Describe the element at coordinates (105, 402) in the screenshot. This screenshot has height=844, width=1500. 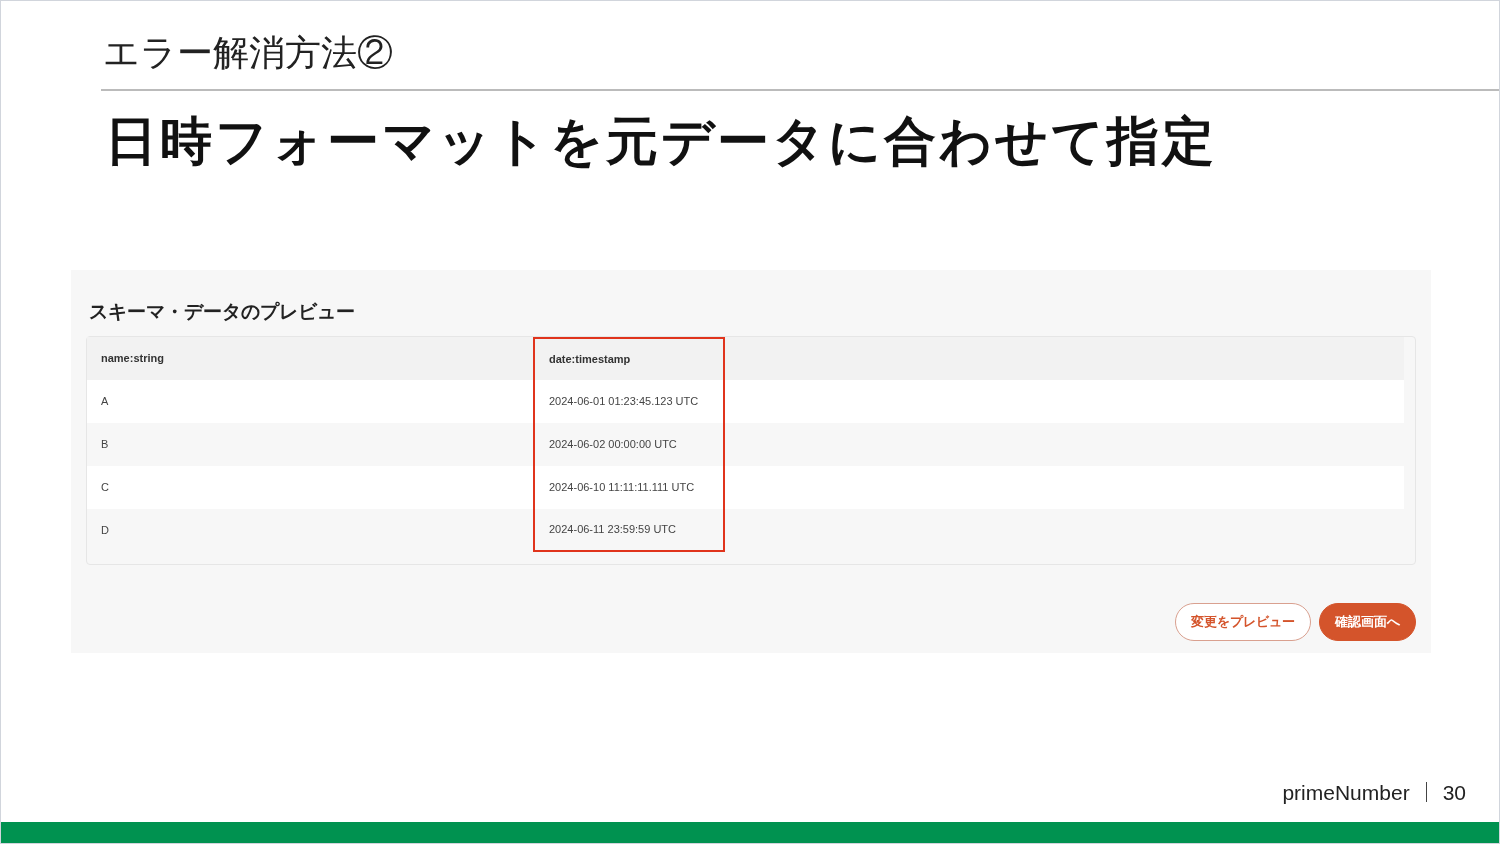
I see `table-cell-text: A` at that location.